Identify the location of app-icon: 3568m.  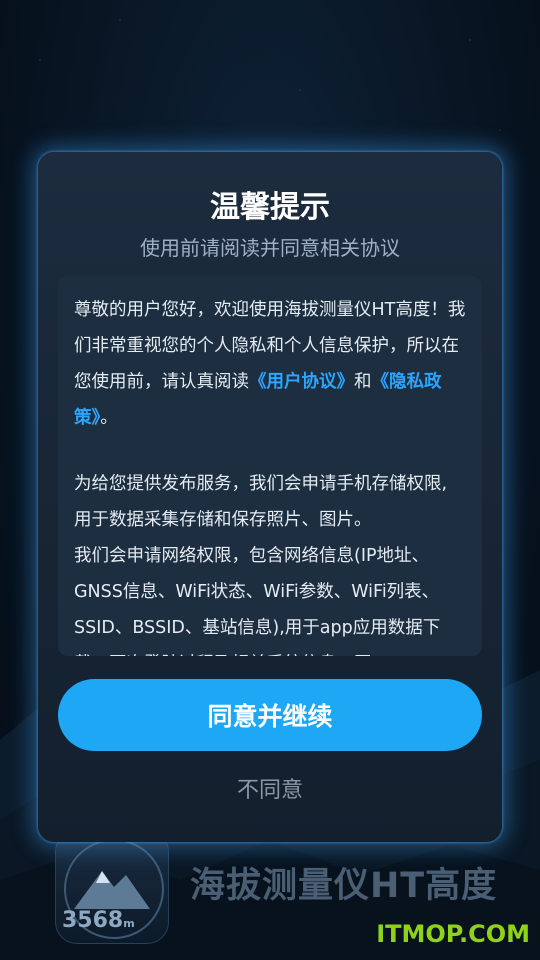
(112, 887).